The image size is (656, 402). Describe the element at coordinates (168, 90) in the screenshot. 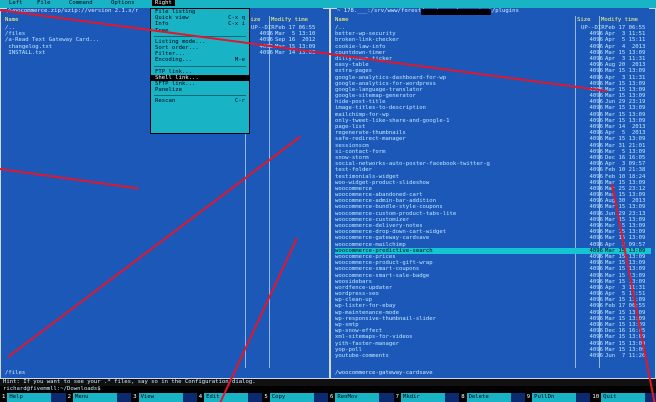

I see `menu-item-label: Panelize` at that location.